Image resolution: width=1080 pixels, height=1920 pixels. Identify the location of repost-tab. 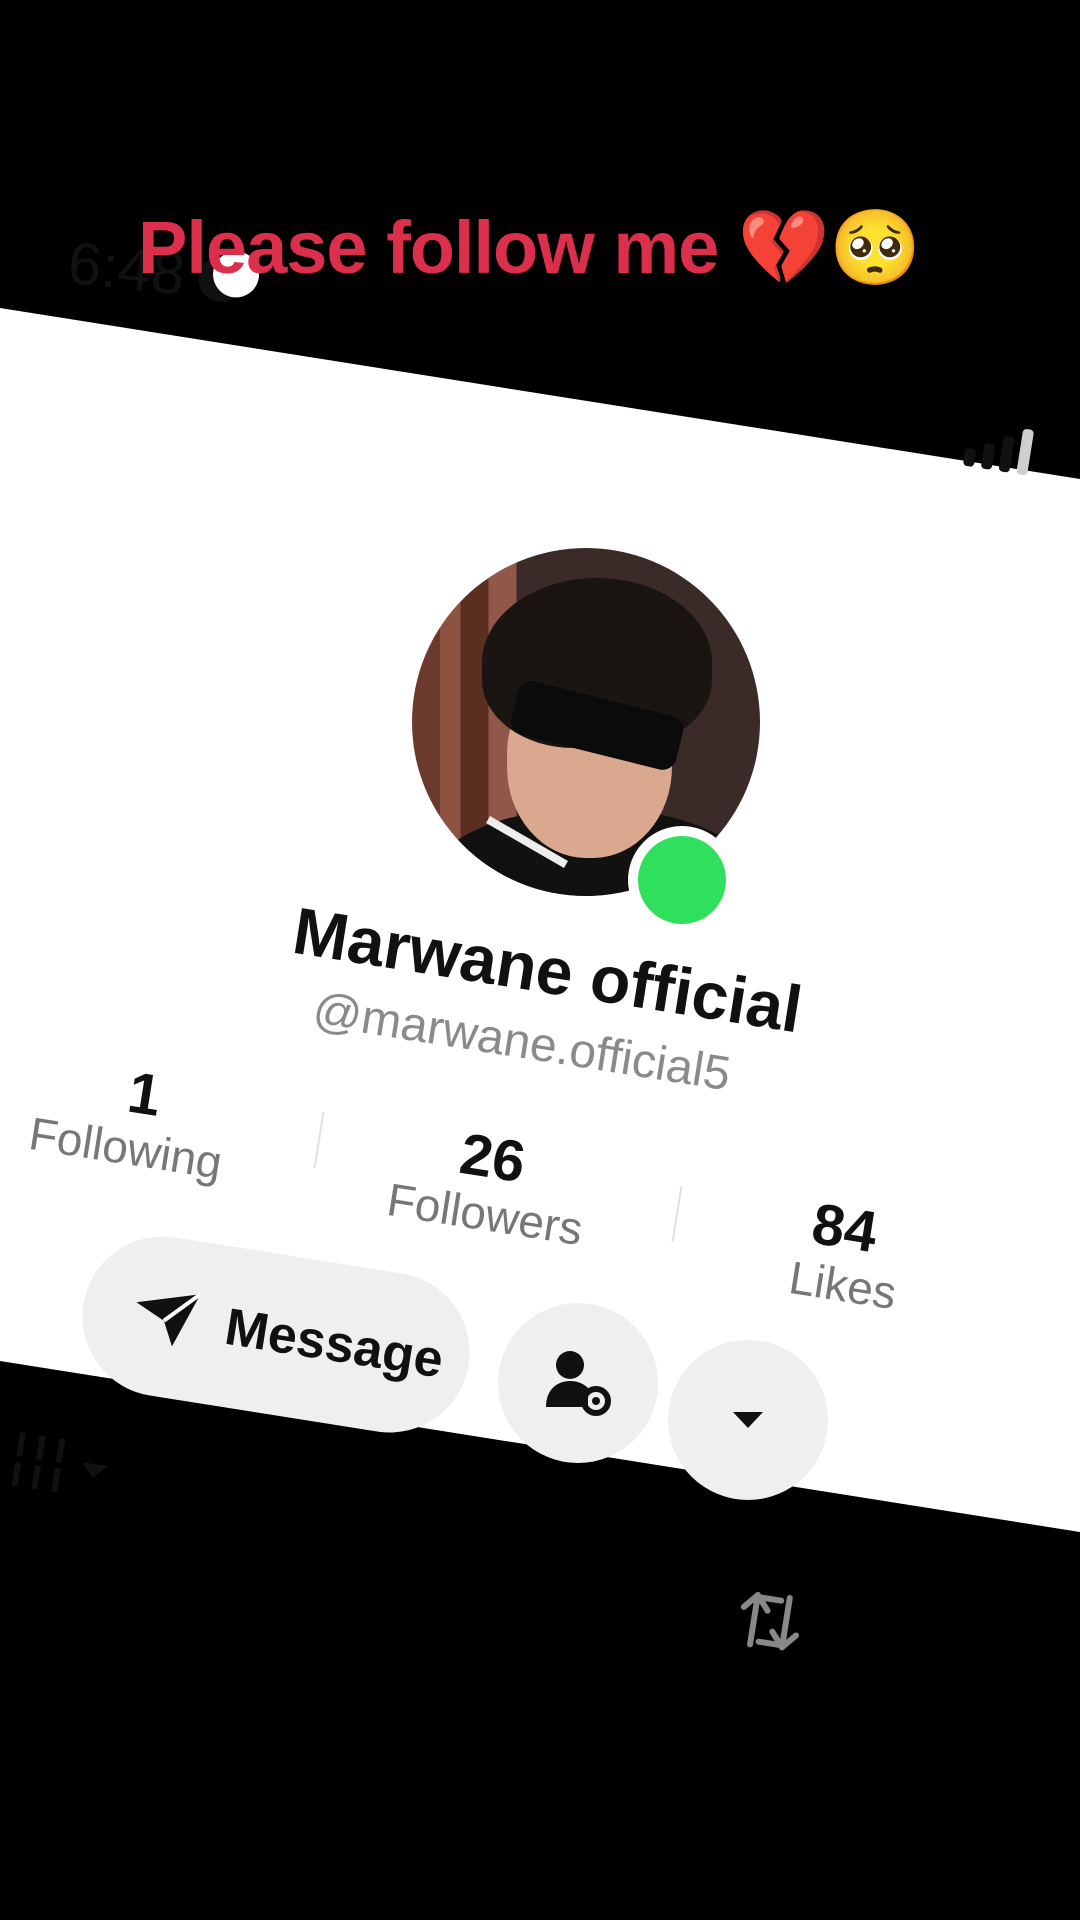
(769, 1623).